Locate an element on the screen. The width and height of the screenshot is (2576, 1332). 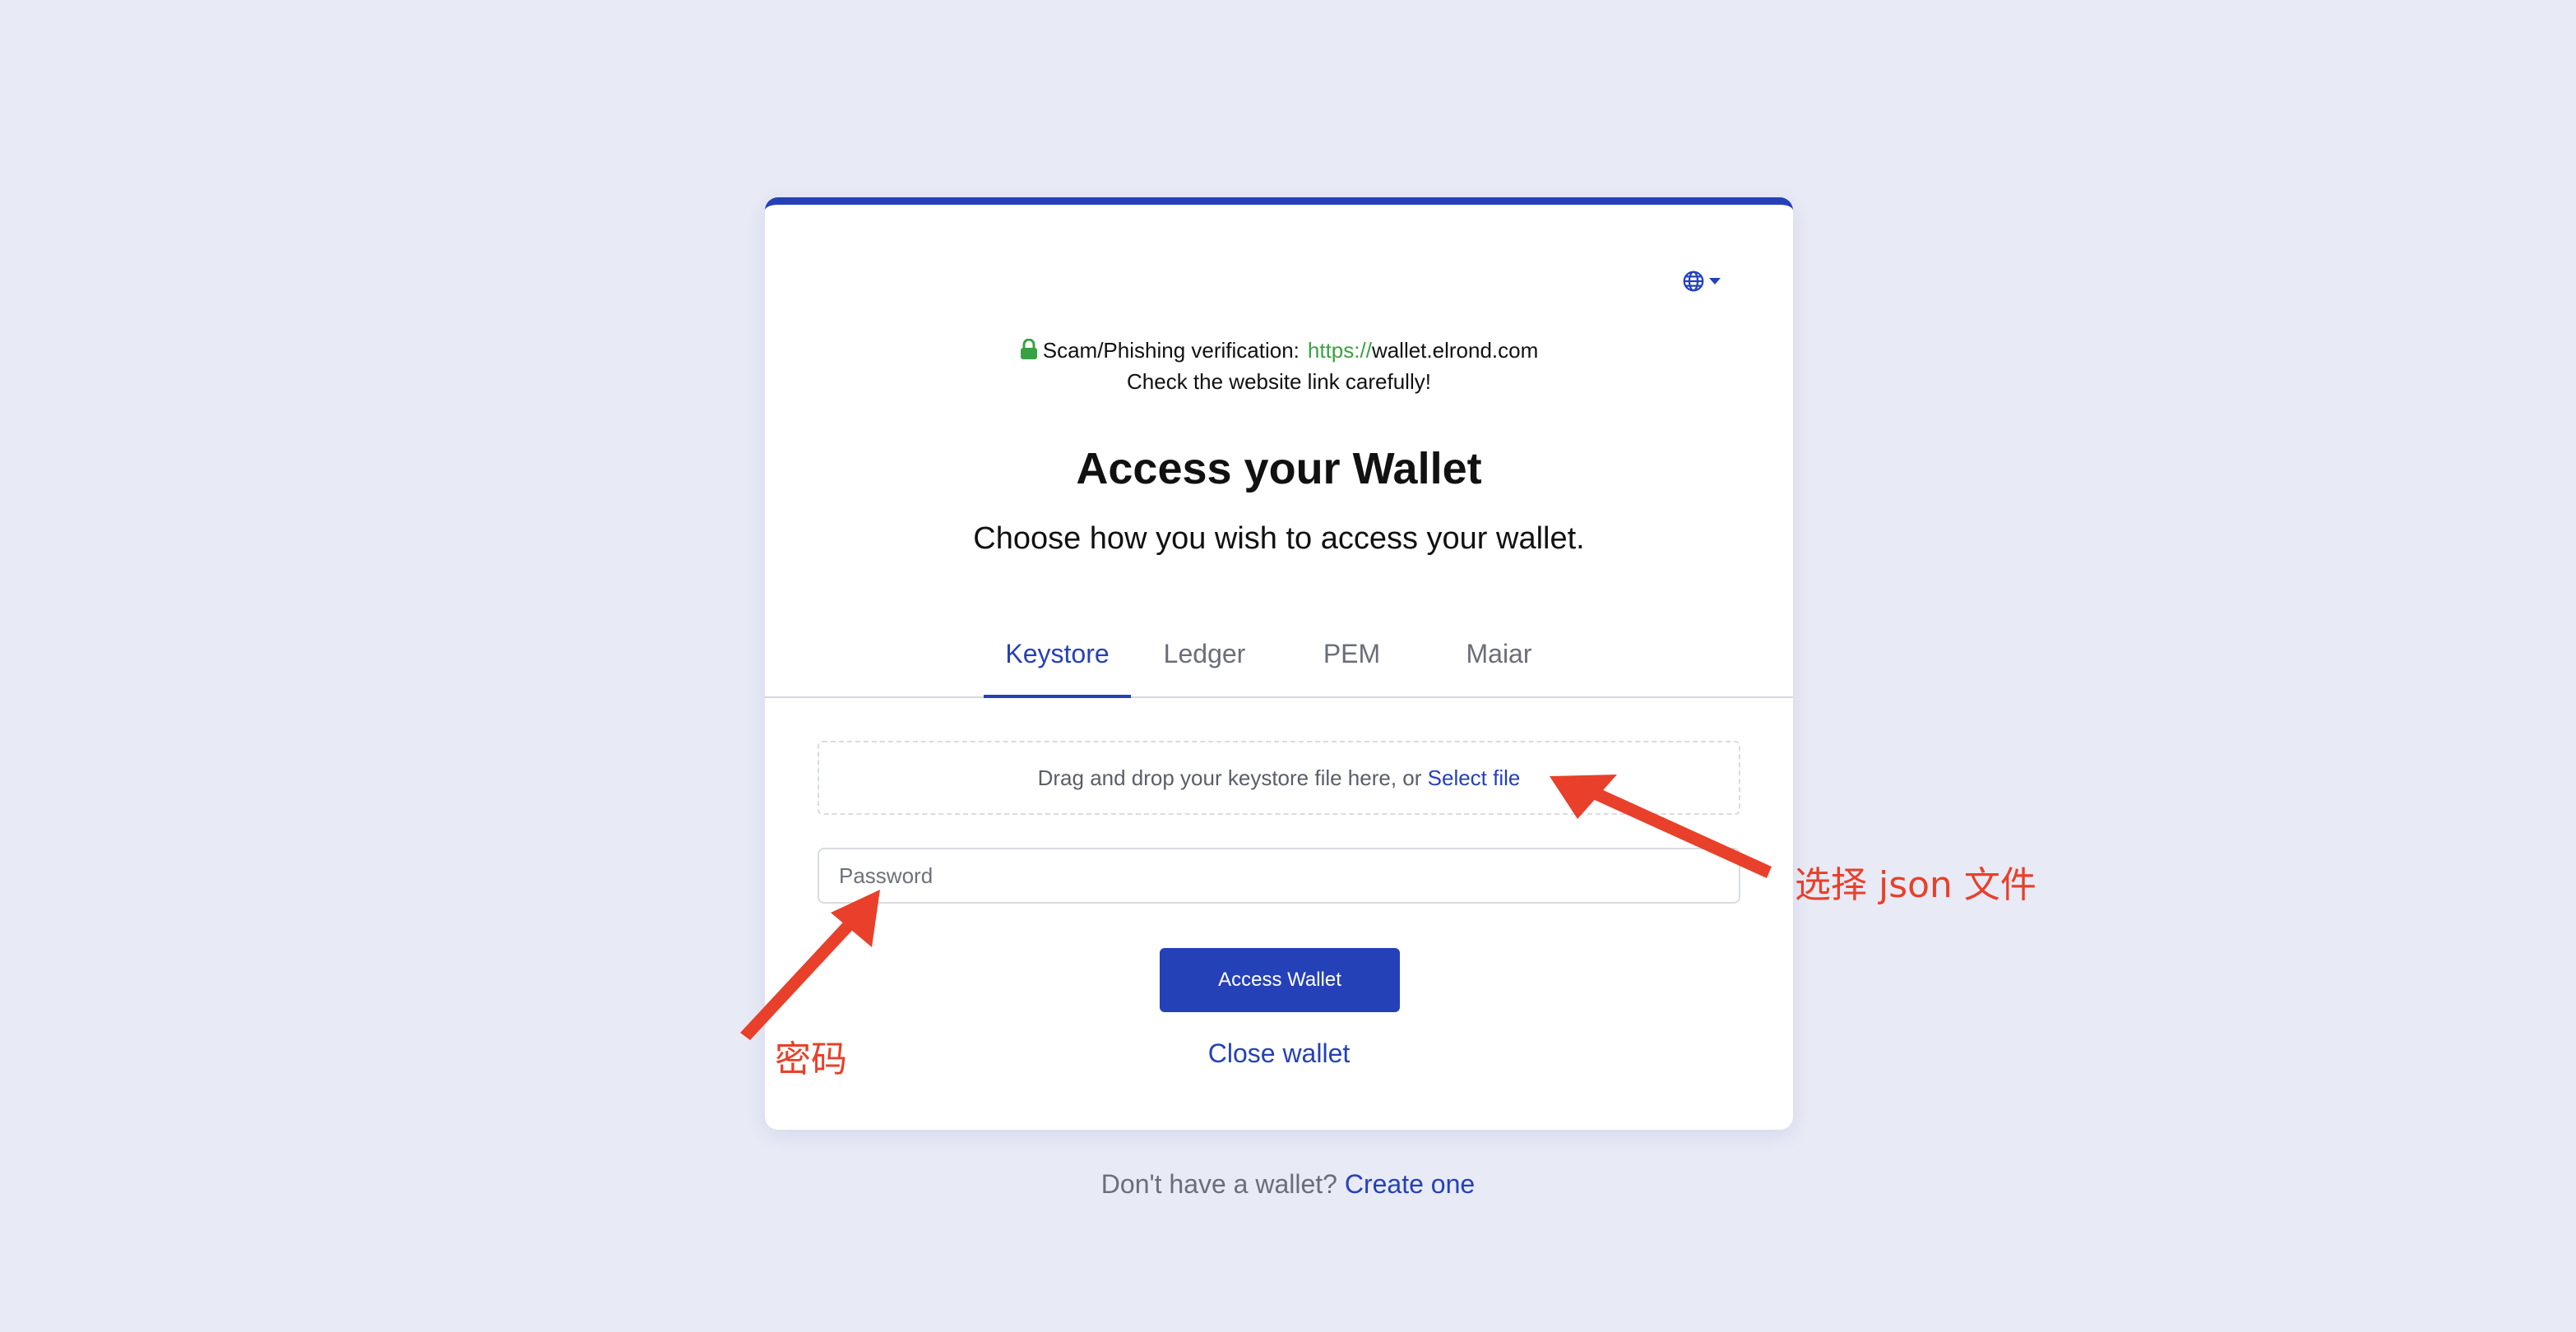
verification-domain: wallet.elrond.com is located at coordinates (1455, 350).